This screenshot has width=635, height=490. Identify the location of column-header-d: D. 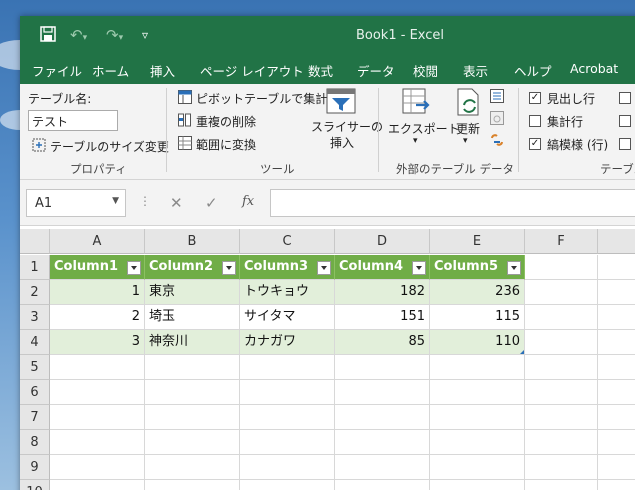
(382, 241).